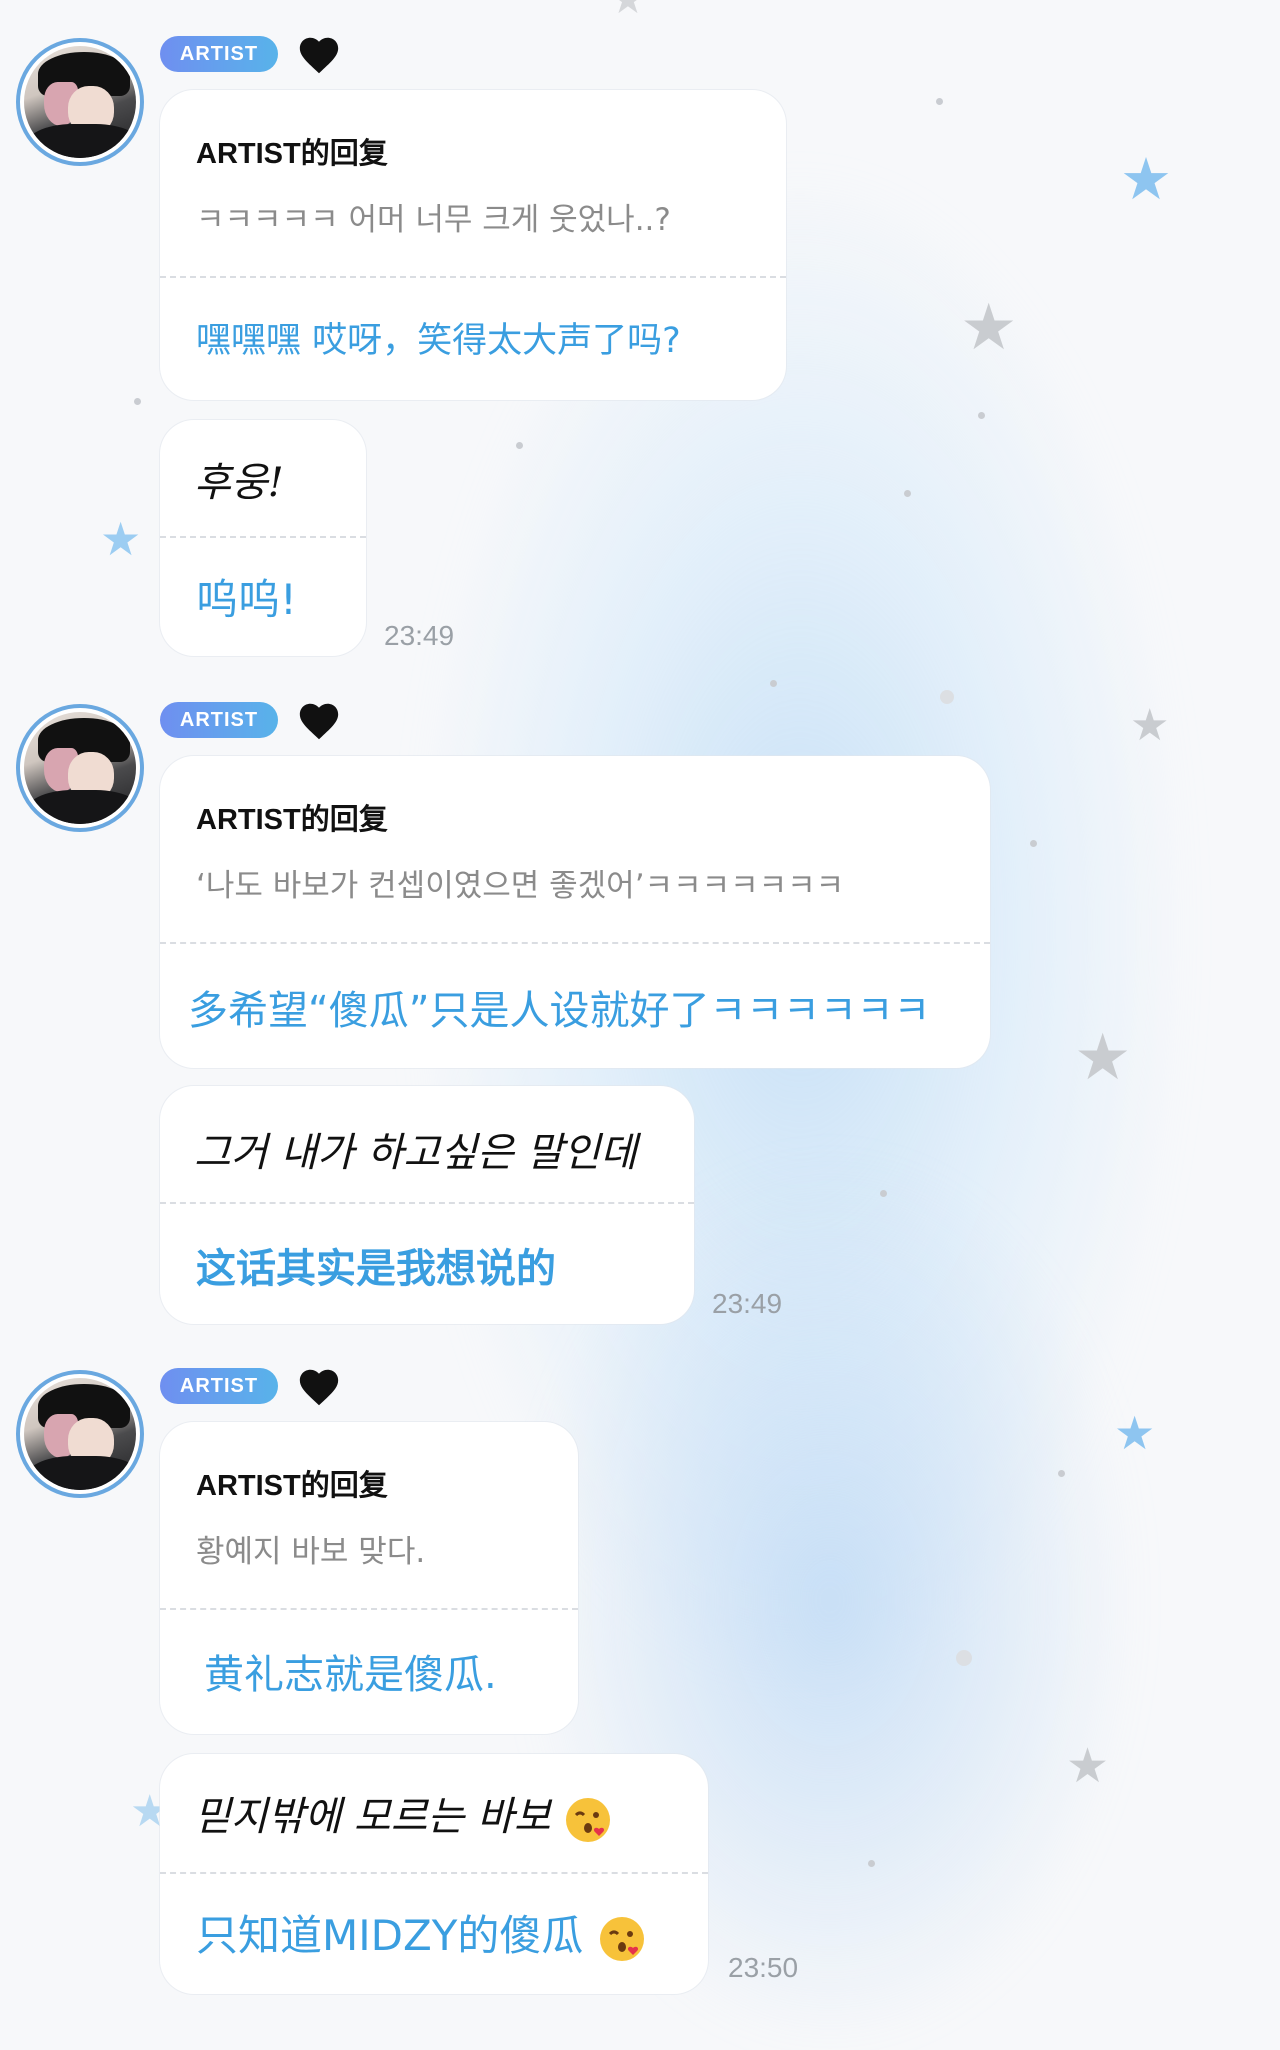  Describe the element at coordinates (376, 1269) in the screenshot. I see `message-translation: 这话其实是我想说的` at that location.